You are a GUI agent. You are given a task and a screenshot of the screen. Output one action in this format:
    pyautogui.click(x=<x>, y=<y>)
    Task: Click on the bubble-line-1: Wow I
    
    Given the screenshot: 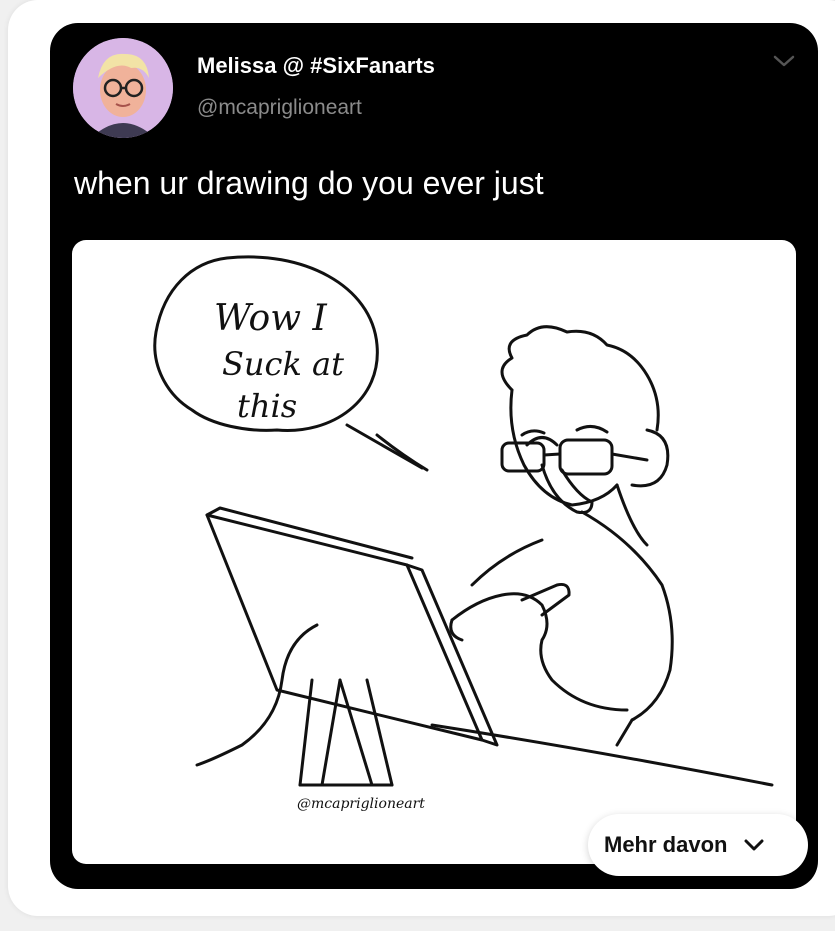 What is the action you would take?
    pyautogui.click(x=270, y=318)
    